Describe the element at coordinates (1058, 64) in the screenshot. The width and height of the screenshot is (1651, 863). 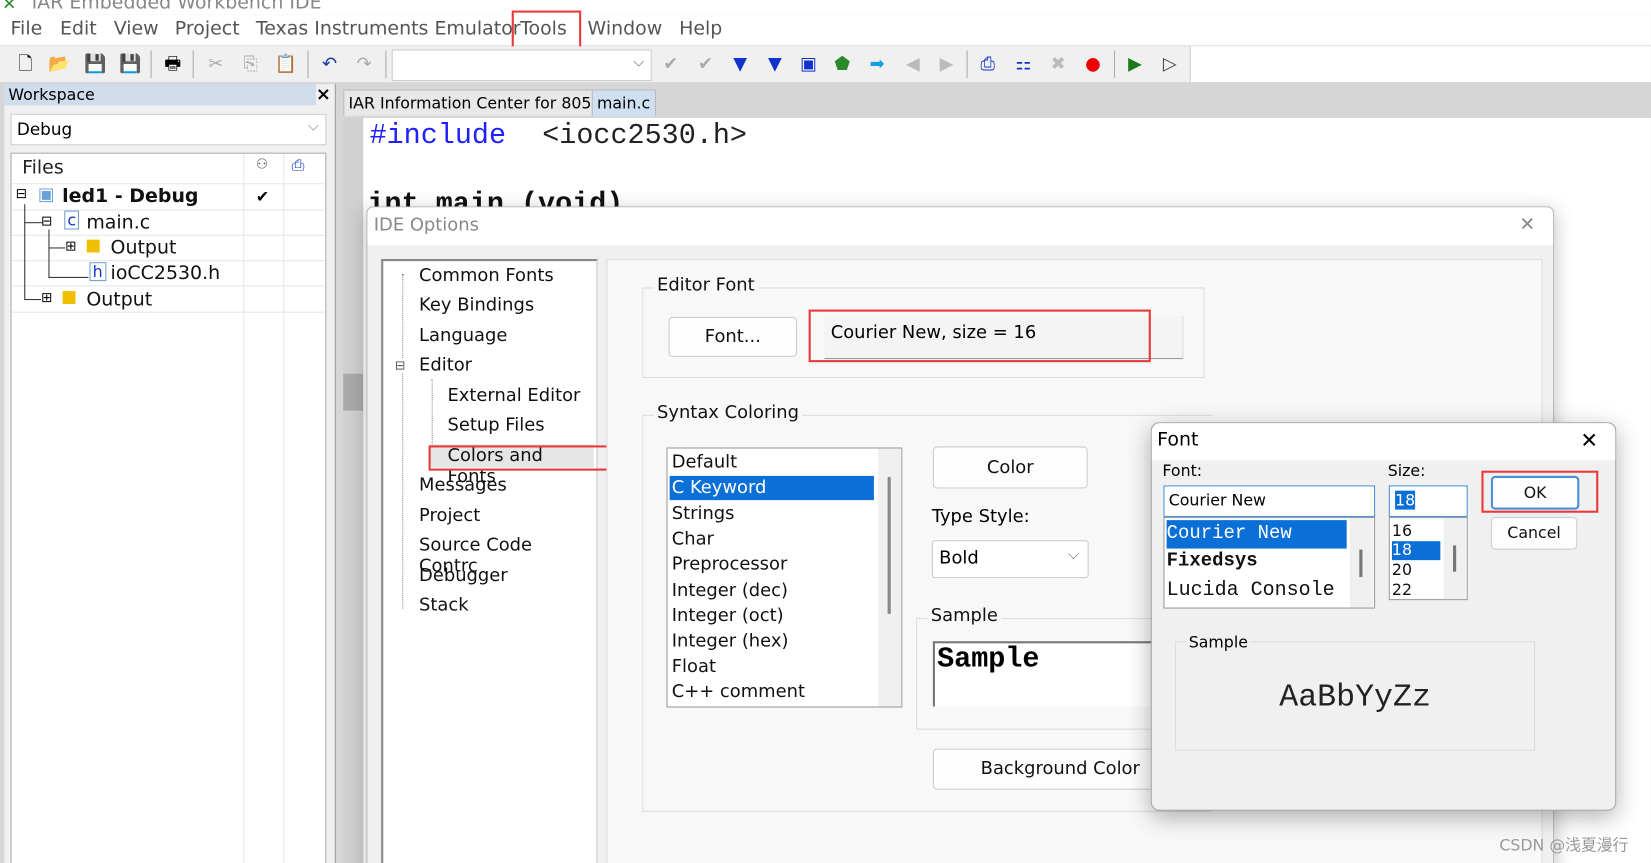
I see `stop-build-icon: ✖` at that location.